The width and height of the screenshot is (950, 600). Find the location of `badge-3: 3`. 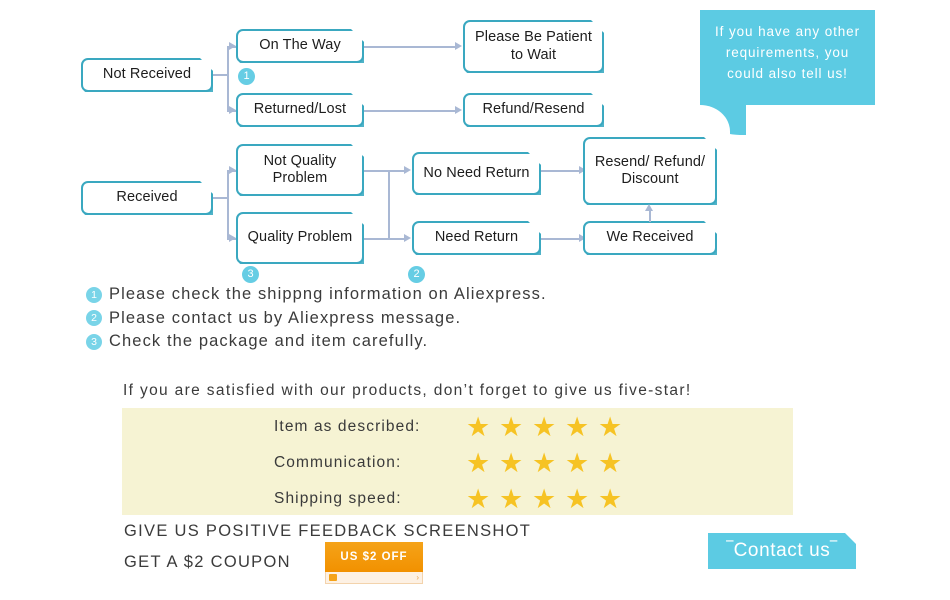

badge-3: 3 is located at coordinates (94, 341).